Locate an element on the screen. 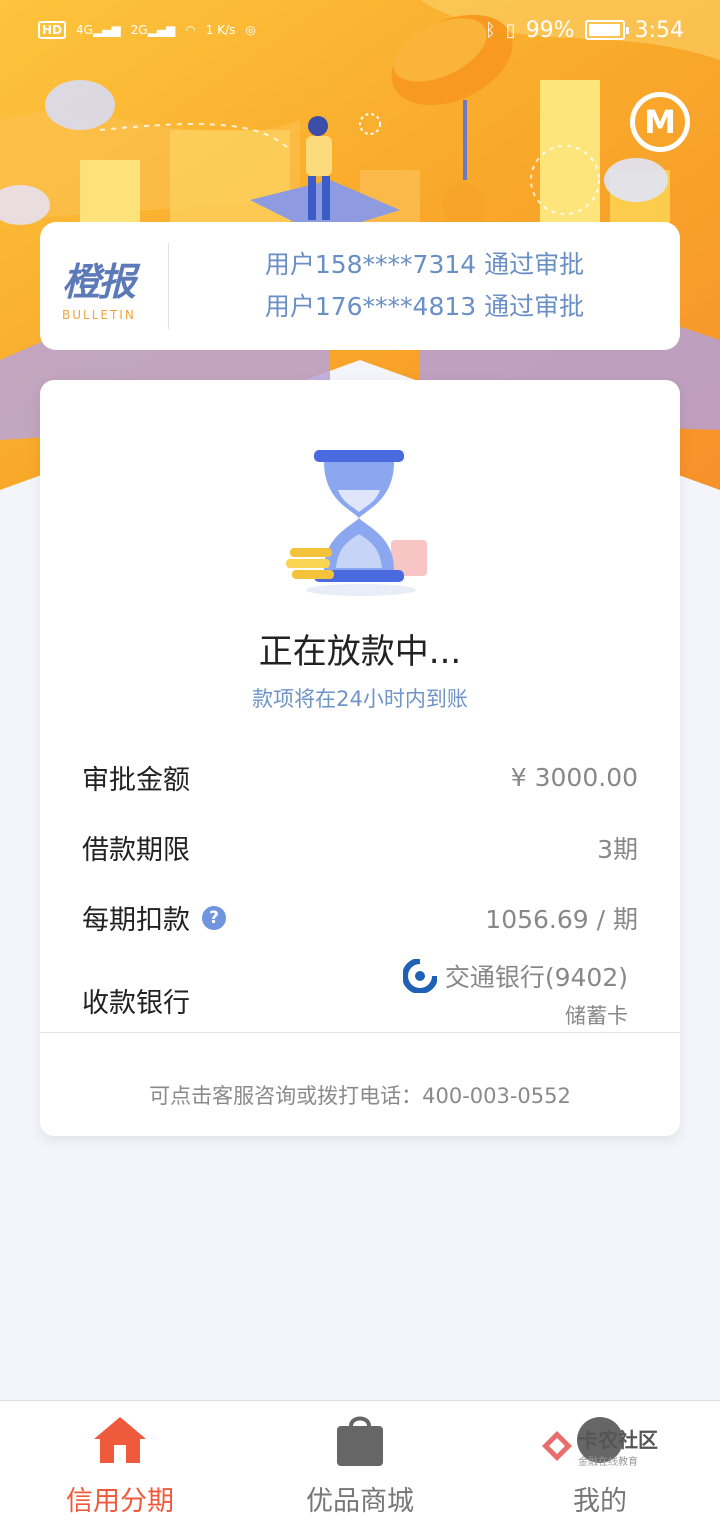 The image size is (720, 1520). bank-card-type: 储蓄卡 is located at coordinates (596, 1016).